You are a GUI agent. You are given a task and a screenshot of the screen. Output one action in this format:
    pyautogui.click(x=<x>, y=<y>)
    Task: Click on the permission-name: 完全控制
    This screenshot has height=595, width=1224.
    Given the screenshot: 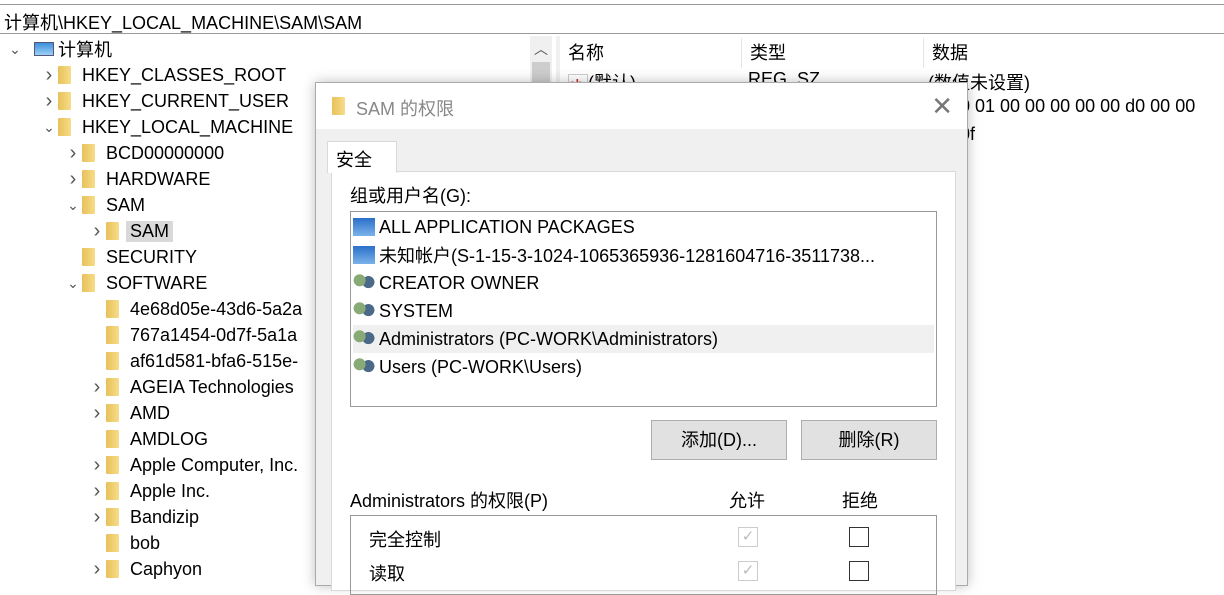 What is the action you would take?
    pyautogui.click(x=405, y=540)
    